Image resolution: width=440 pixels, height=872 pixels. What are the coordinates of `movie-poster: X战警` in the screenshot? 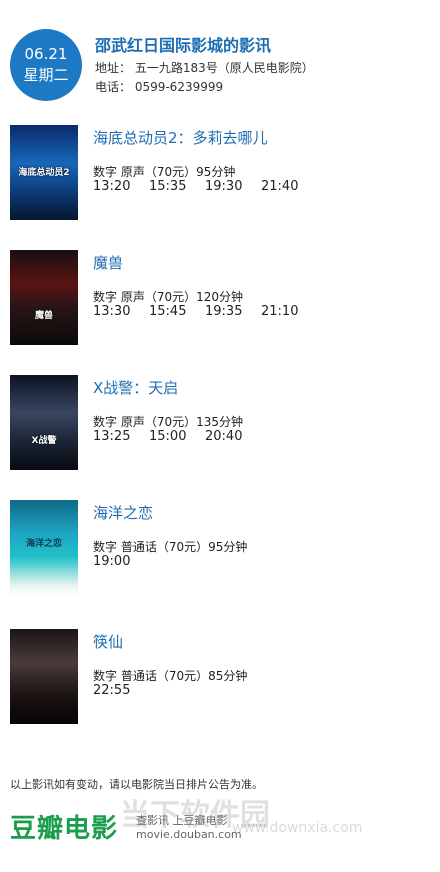 It's located at (44, 422).